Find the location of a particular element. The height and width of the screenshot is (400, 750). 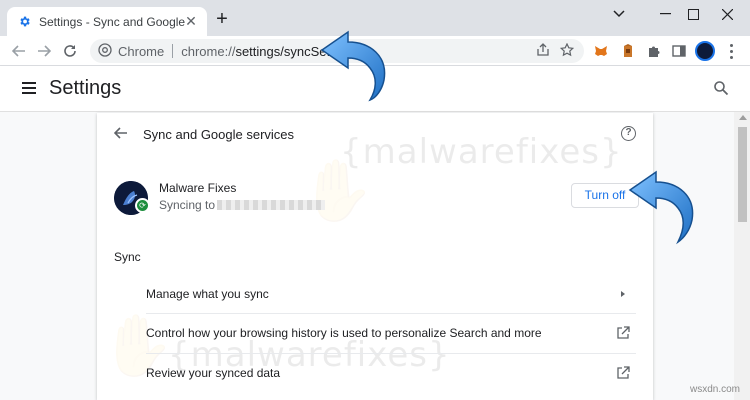

tab-search-chevron-icon is located at coordinates (619, 14).